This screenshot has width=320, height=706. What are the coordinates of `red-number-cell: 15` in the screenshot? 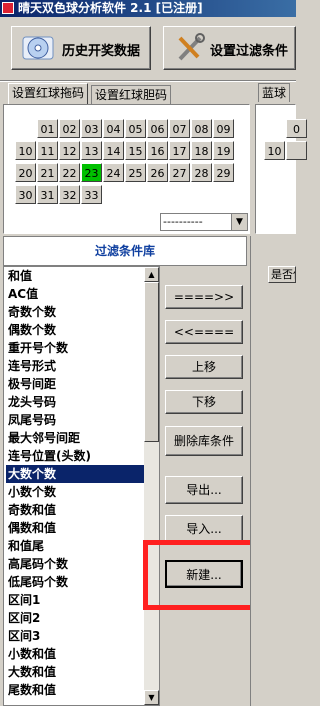 It's located at (135, 150).